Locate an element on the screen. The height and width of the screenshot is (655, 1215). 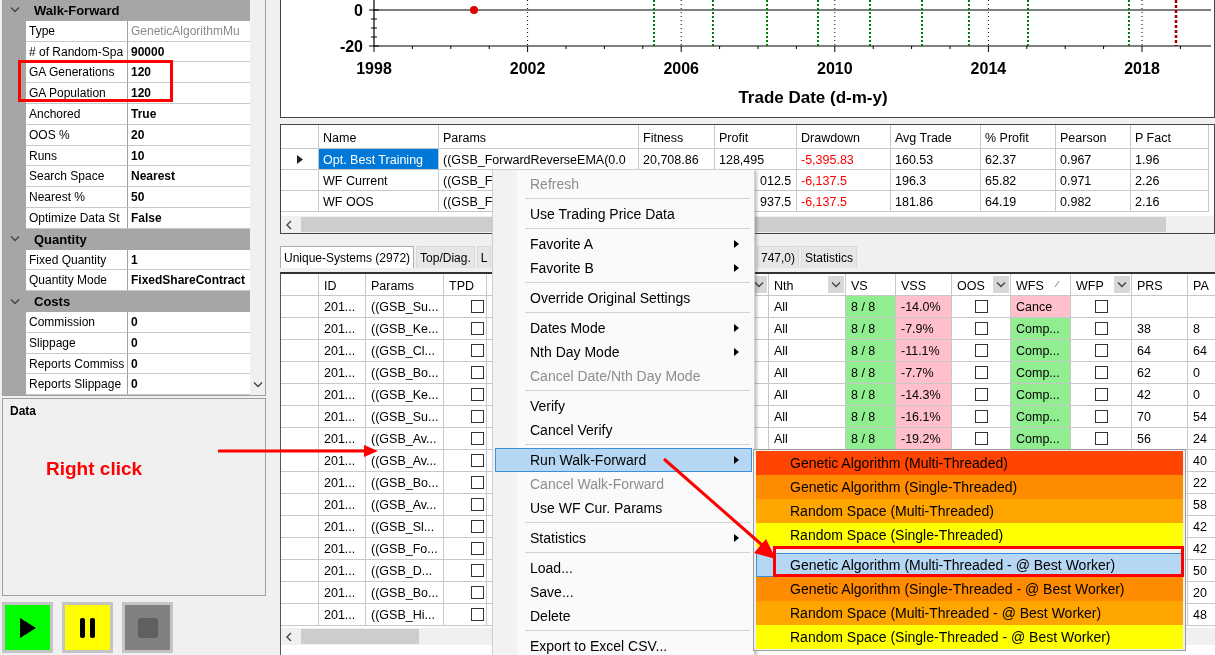
table-cell: WF OOS is located at coordinates (379, 201).